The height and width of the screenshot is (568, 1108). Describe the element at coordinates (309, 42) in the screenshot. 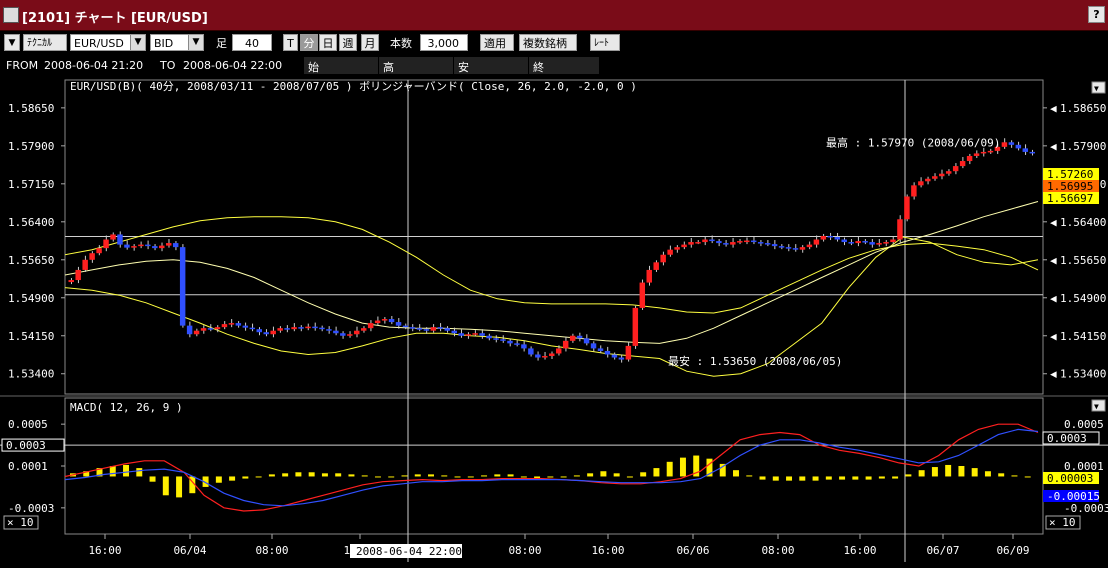

I see `bar-unit-button: 分` at that location.